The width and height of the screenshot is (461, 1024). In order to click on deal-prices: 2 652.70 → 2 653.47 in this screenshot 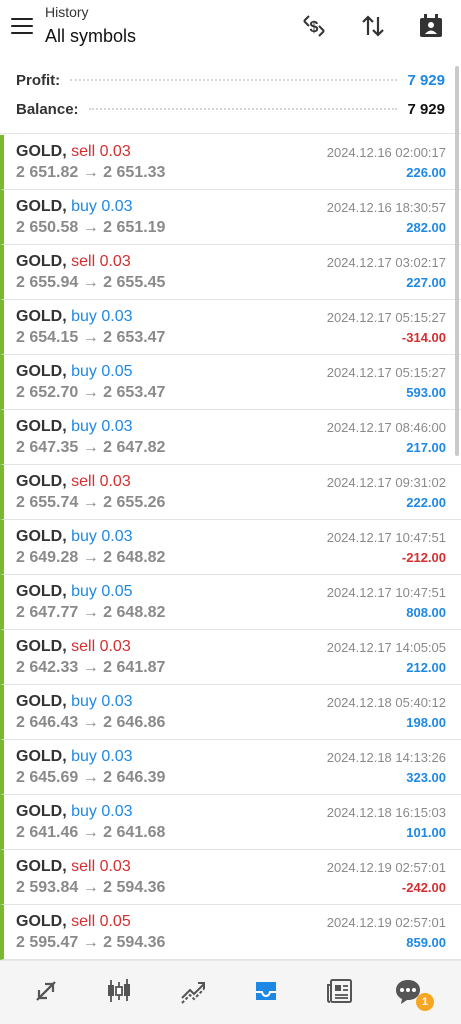, I will do `click(91, 392)`.